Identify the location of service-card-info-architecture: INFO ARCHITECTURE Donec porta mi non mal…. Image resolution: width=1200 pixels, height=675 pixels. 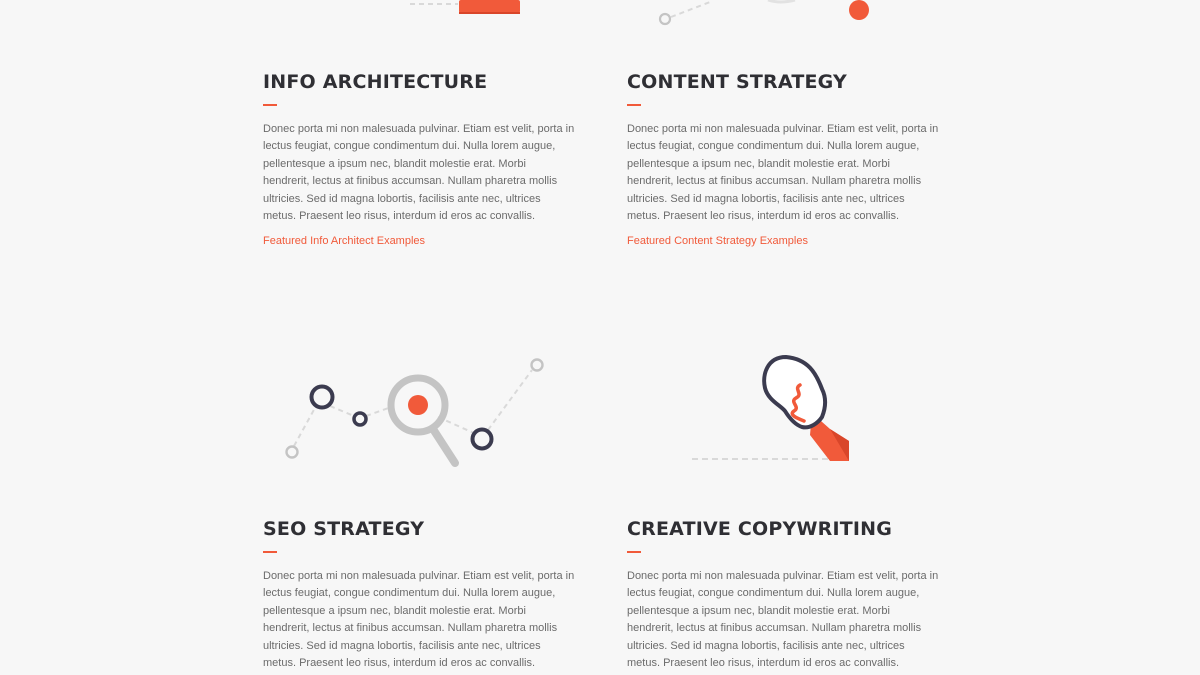
(428, 159).